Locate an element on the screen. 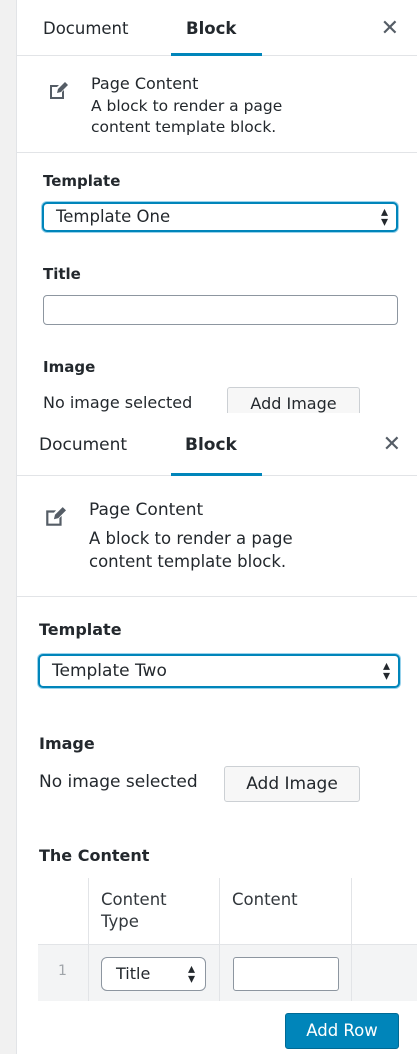 The width and height of the screenshot is (417, 1054). title-input is located at coordinates (220, 310).